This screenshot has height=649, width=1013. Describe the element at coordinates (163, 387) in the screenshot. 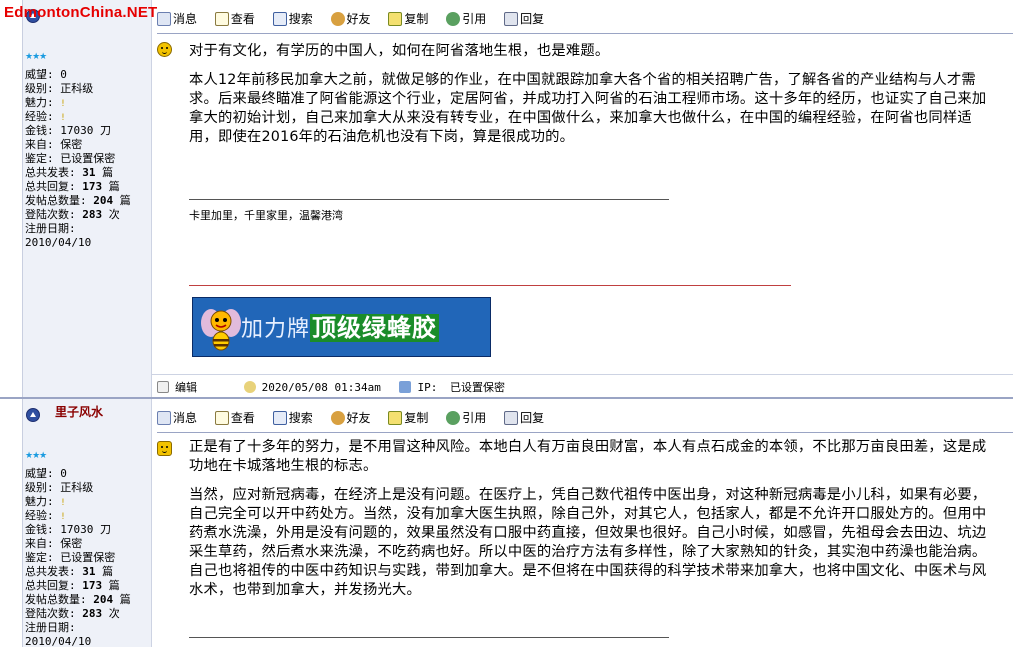

I see `edit-icon` at that location.